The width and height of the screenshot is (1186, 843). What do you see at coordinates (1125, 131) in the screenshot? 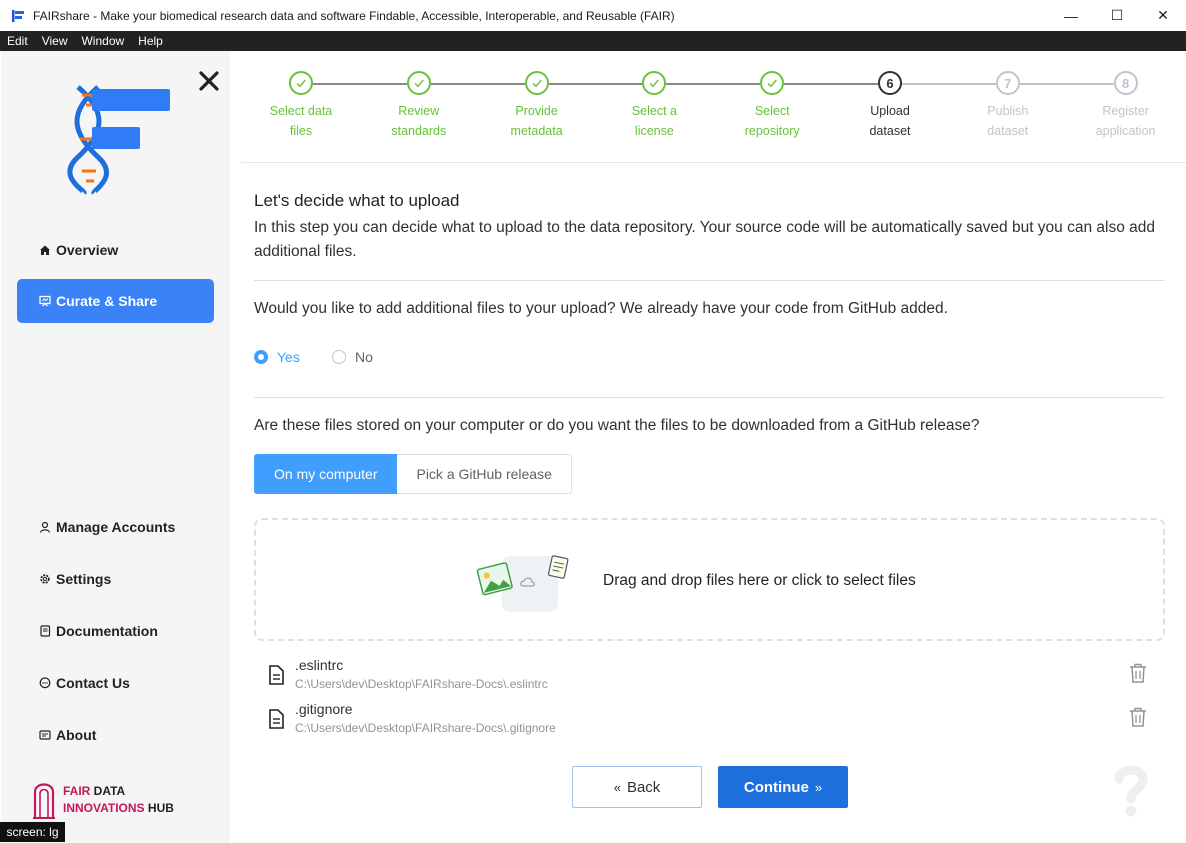
I see `step-label-line: application` at bounding box center [1125, 131].